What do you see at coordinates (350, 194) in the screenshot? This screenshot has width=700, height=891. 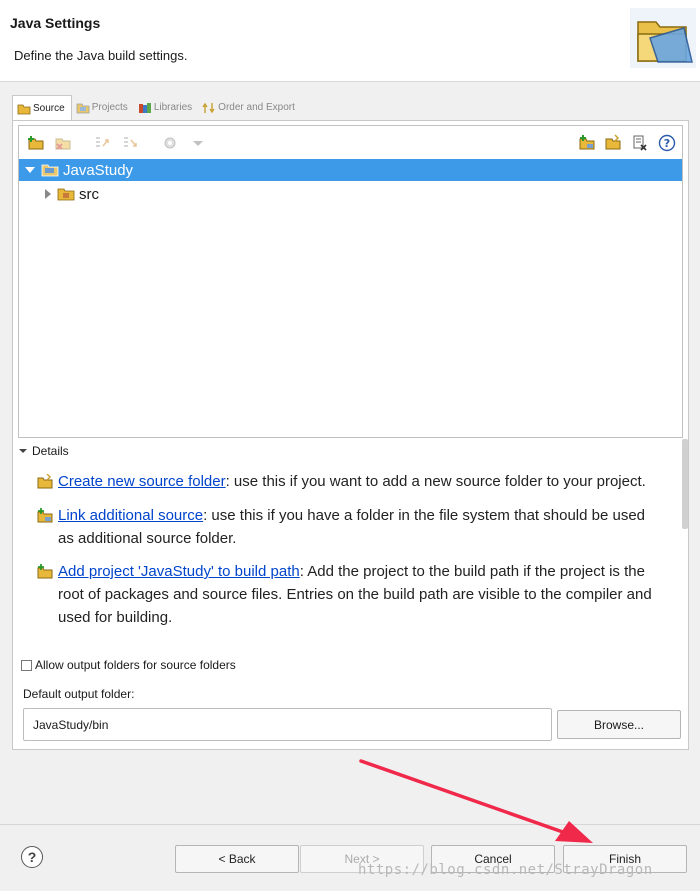 I see `tree-item-src: src` at bounding box center [350, 194].